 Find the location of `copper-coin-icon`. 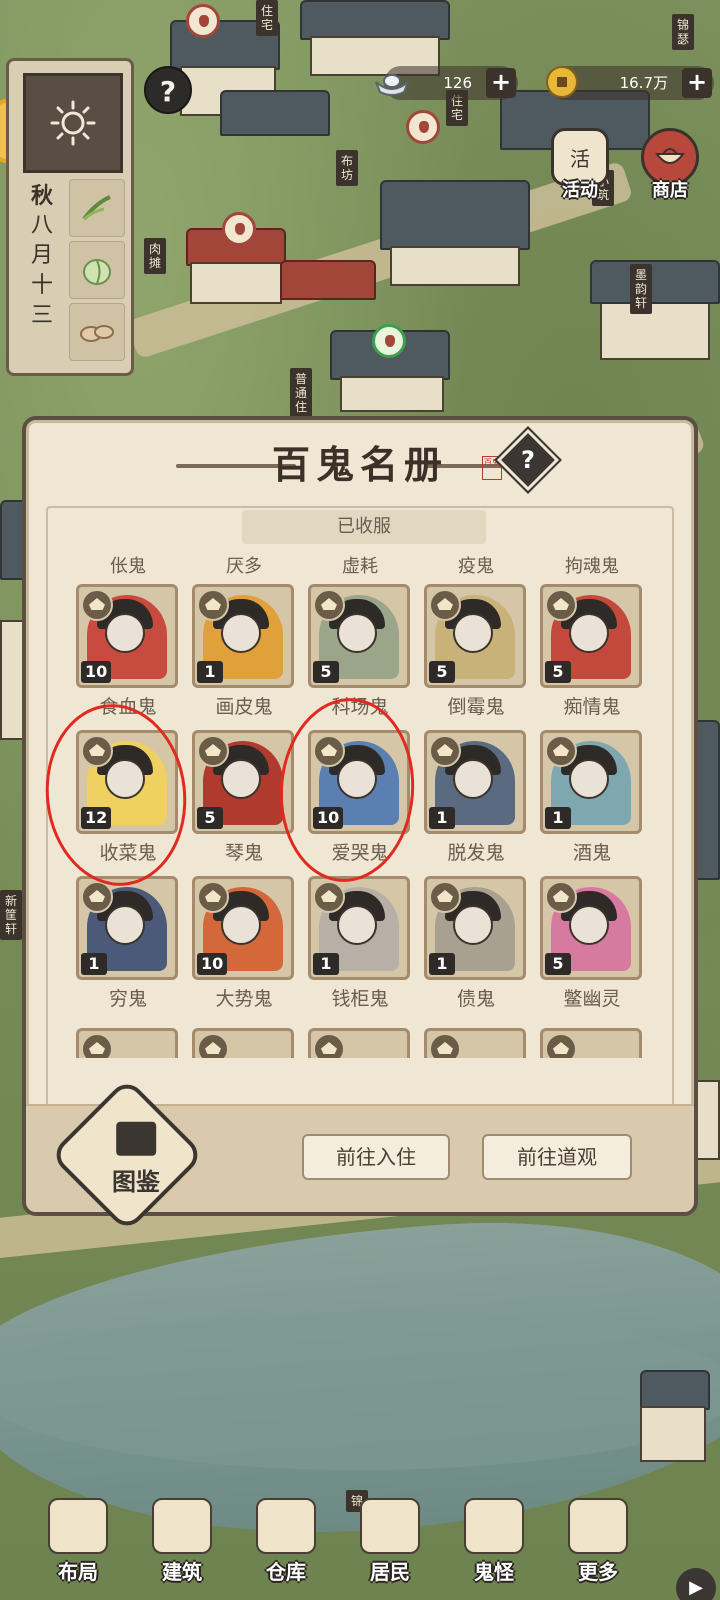

copper-coin-icon is located at coordinates (562, 82).